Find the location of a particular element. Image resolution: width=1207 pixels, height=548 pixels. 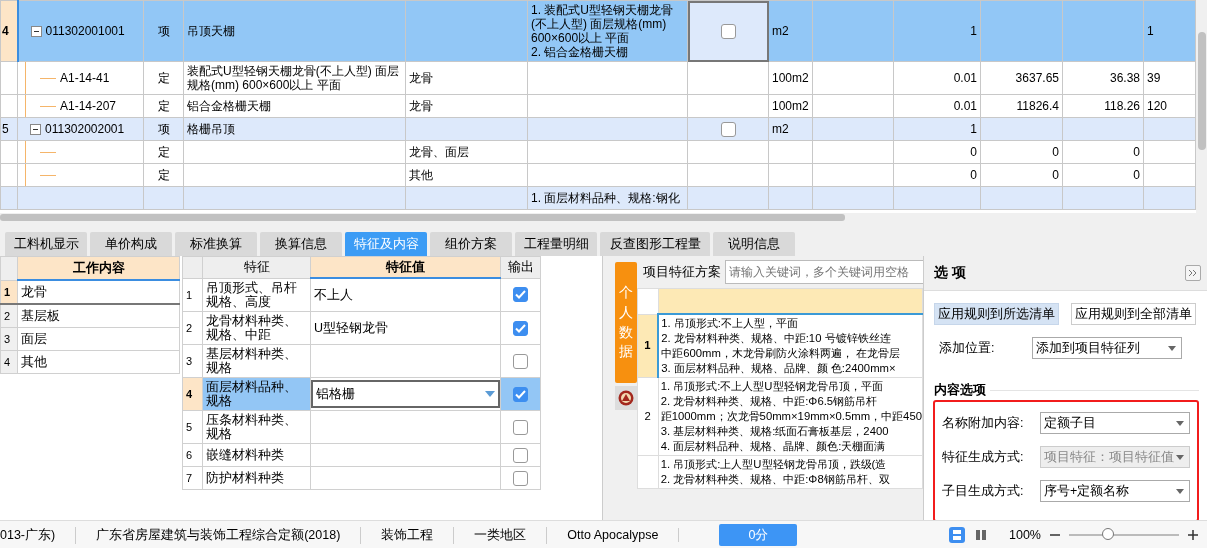

tab: 说明信息 is located at coordinates (754, 244).